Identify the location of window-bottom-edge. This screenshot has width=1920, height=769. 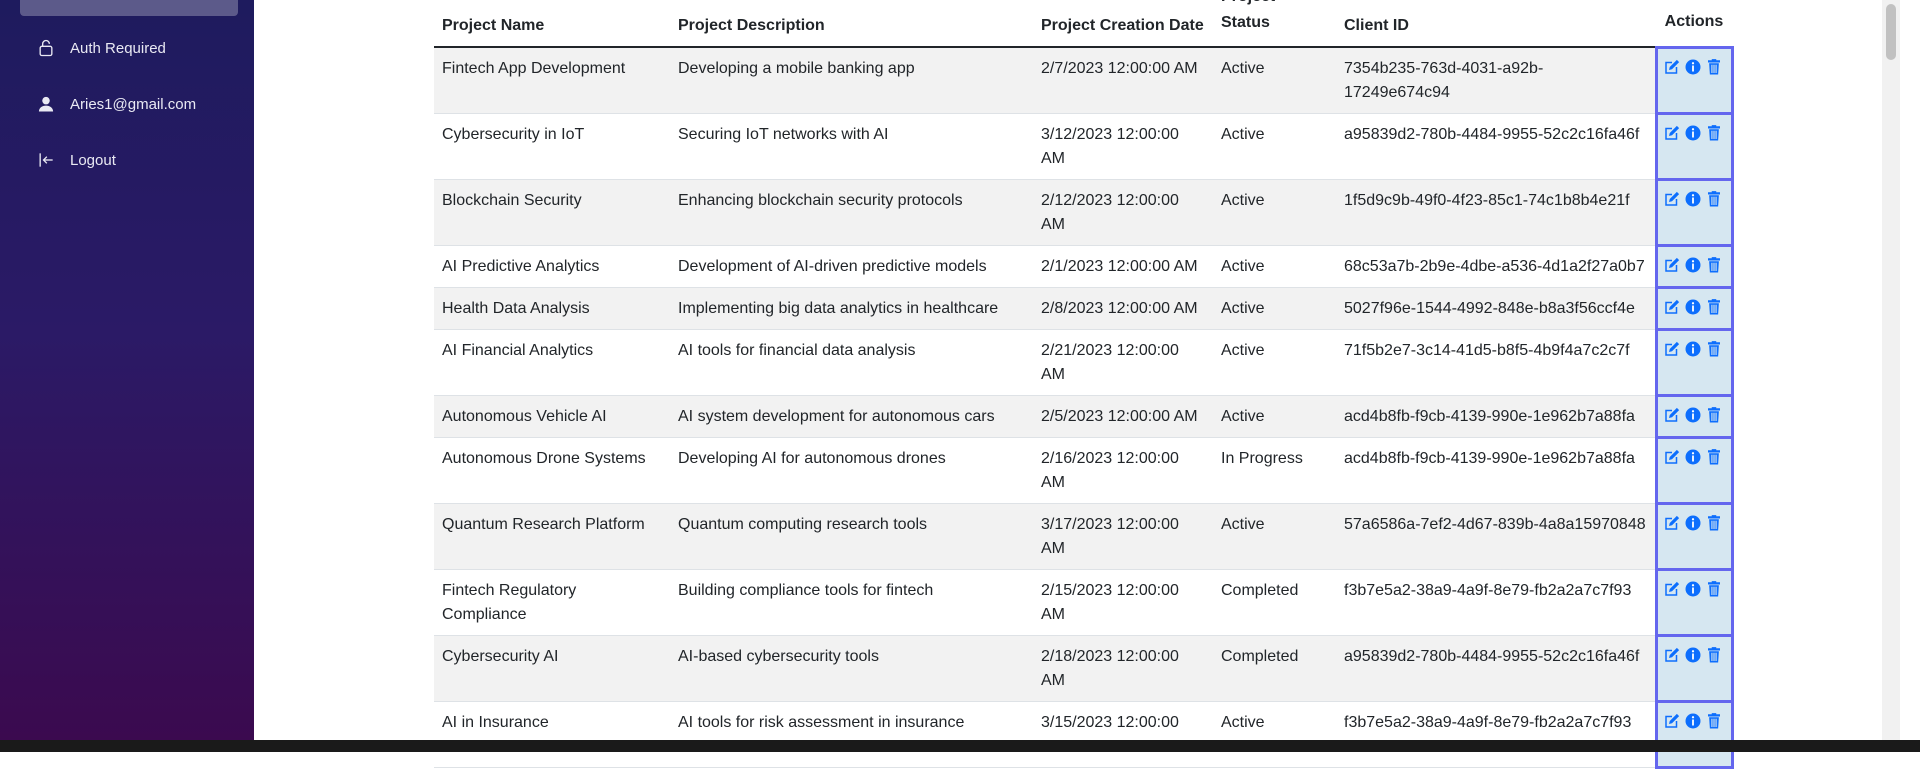
(960, 746).